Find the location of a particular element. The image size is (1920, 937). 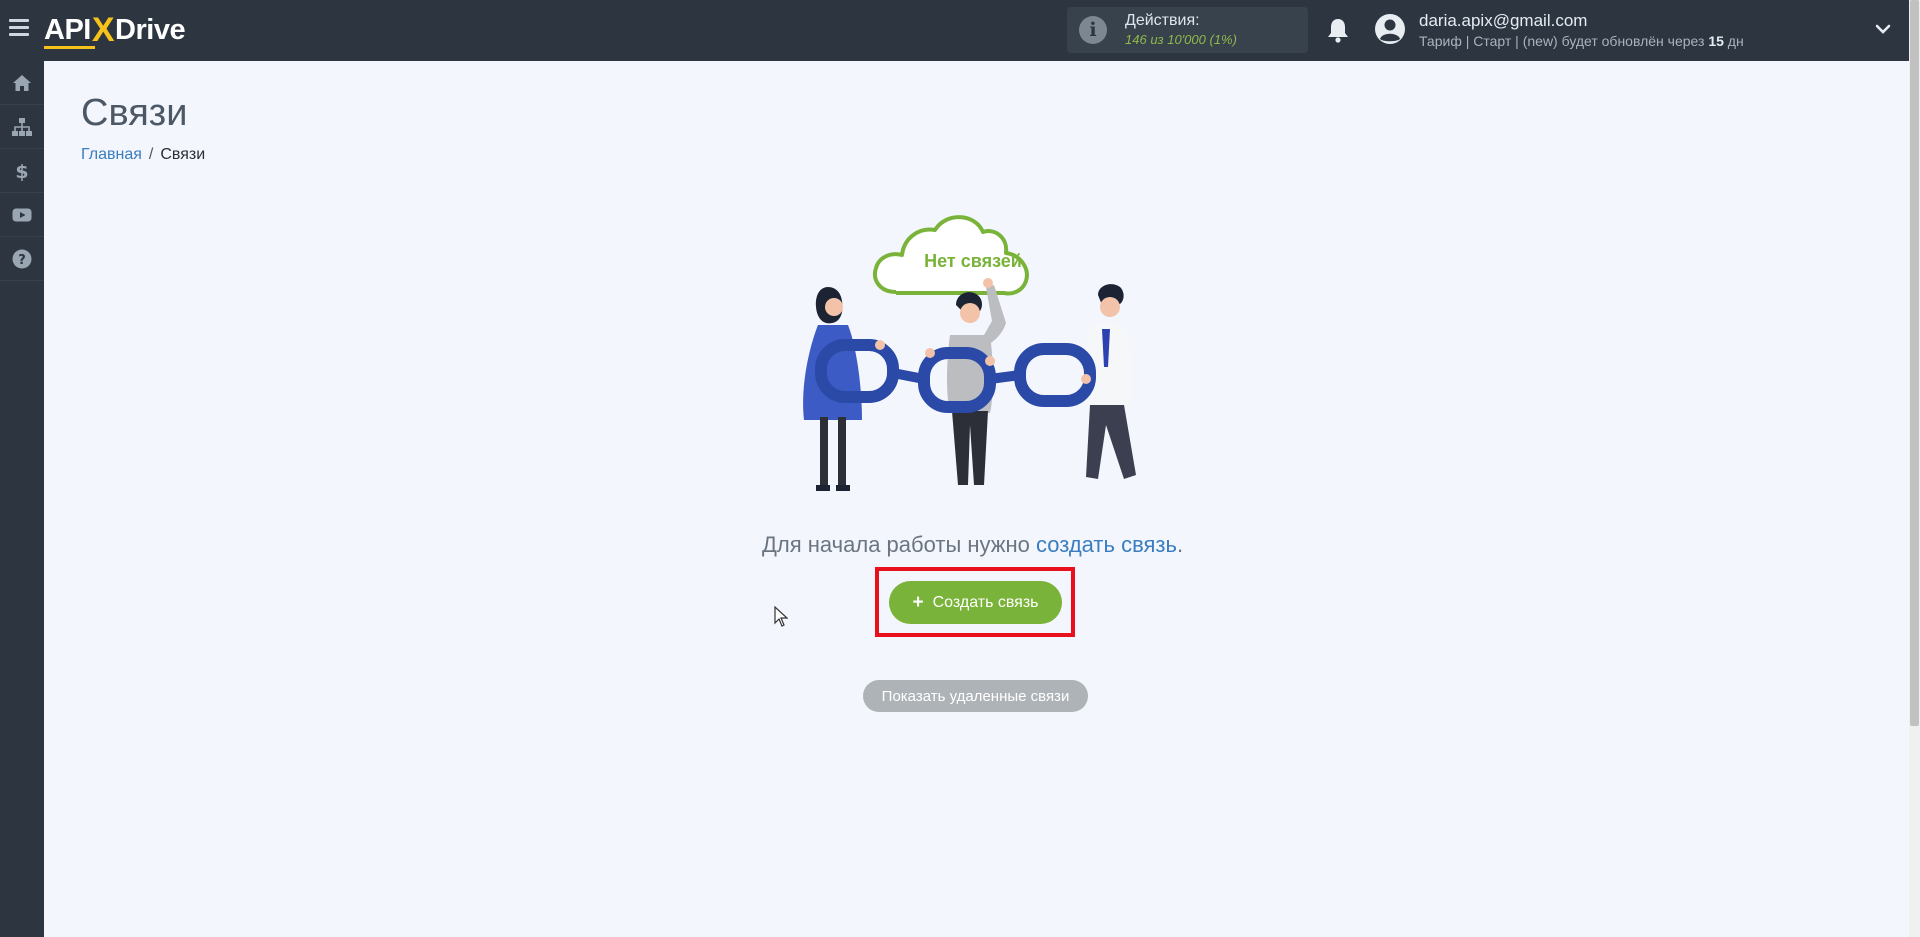

sidebar-item-video is located at coordinates (22, 215).